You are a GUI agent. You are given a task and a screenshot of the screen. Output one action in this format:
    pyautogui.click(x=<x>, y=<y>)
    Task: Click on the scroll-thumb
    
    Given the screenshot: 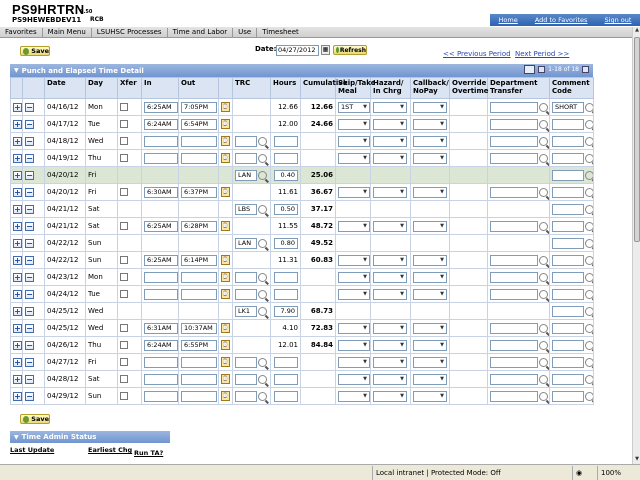 What is the action you would take?
    pyautogui.click(x=637, y=139)
    